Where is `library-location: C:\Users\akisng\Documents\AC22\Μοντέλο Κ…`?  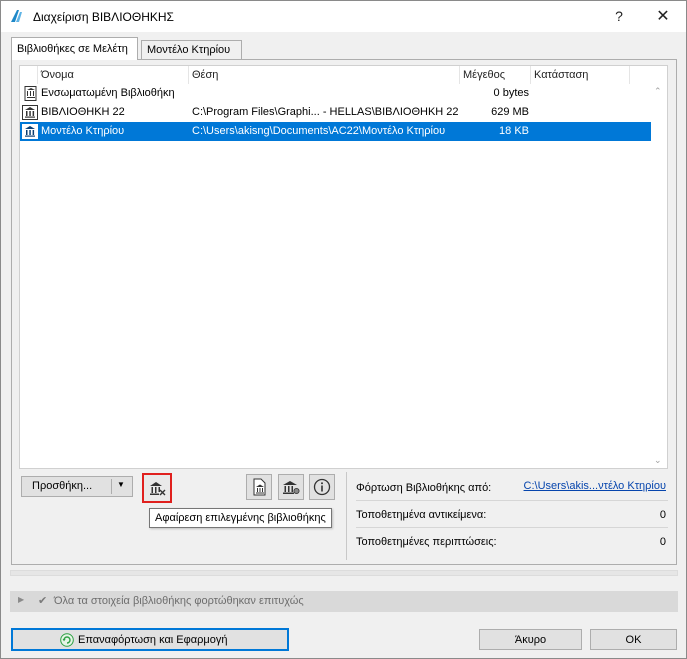 library-location: C:\Users\akisng\Documents\AC22\Μοντέλο Κ… is located at coordinates (319, 131).